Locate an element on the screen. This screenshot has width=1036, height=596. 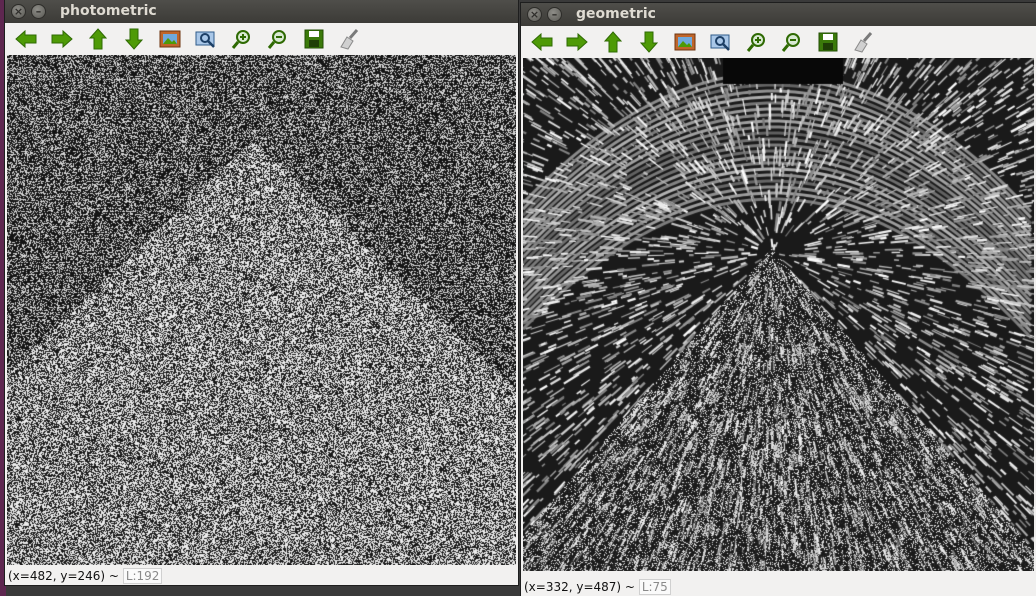
geometric-toolbar is located at coordinates (778, 42).